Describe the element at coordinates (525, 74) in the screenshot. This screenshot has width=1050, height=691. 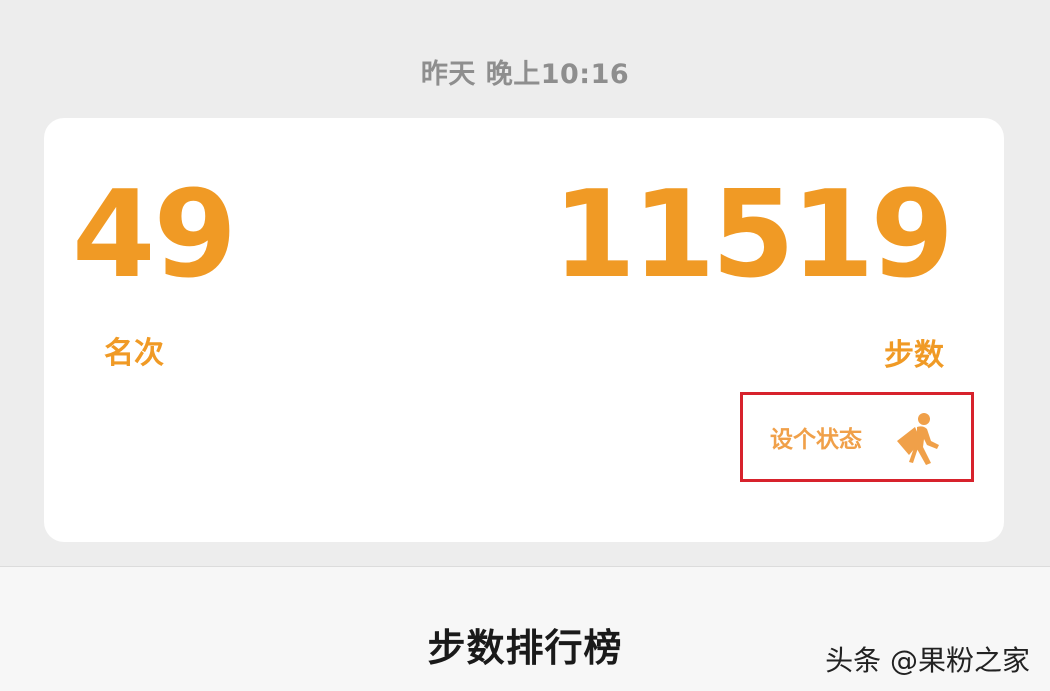
I see `timestamp: 昨天 晚上10:16` at that location.